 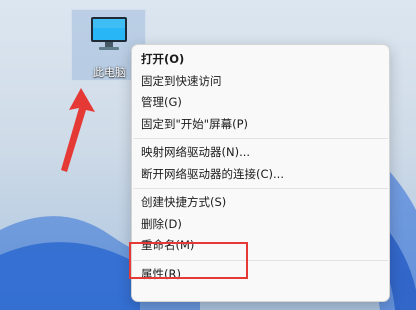 I want to click on menu-item-delete: 删除(D), so click(x=260, y=225).